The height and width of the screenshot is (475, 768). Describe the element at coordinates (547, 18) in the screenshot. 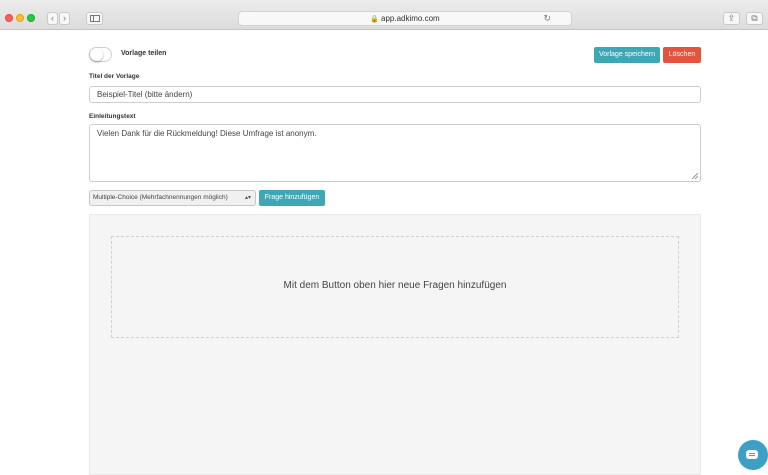

I see `reload-icon: ↻` at that location.